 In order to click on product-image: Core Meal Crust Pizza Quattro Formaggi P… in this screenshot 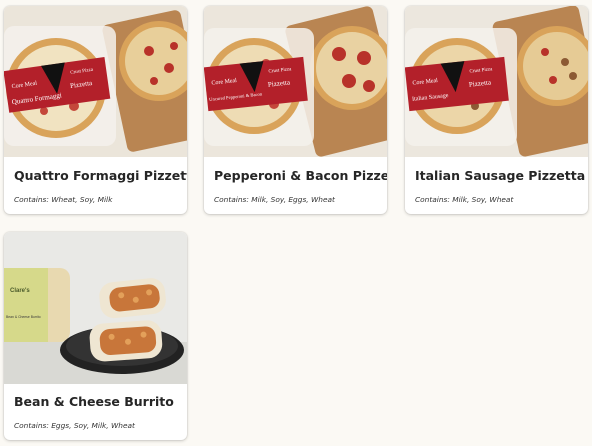, I will do `click(95, 81)`.